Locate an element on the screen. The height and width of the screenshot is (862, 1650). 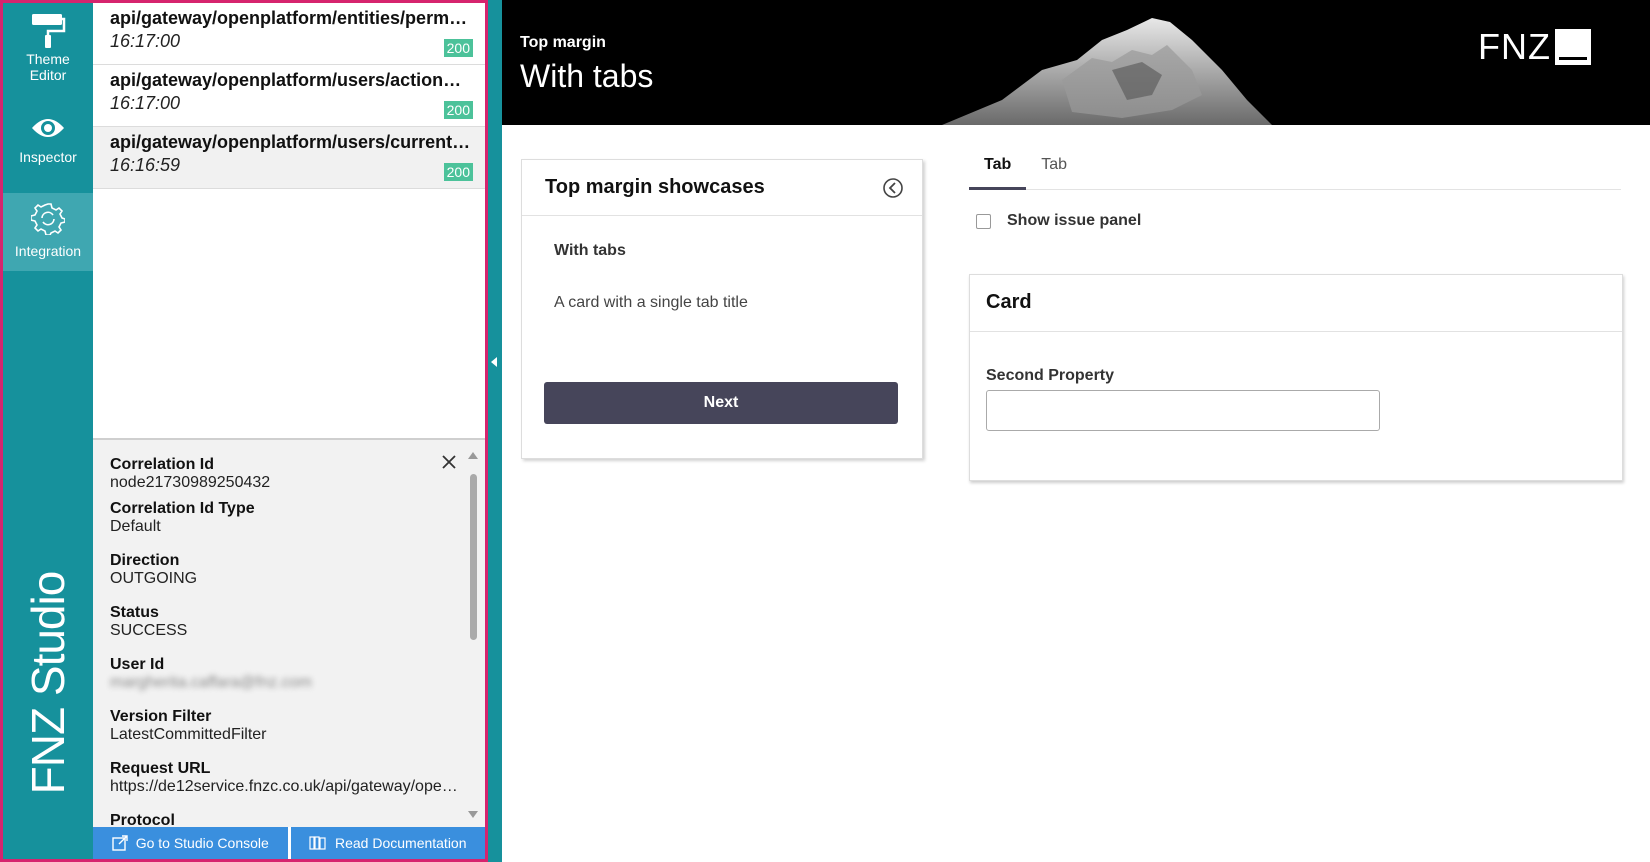
second-property-label: Second Property is located at coordinates (1050, 375).